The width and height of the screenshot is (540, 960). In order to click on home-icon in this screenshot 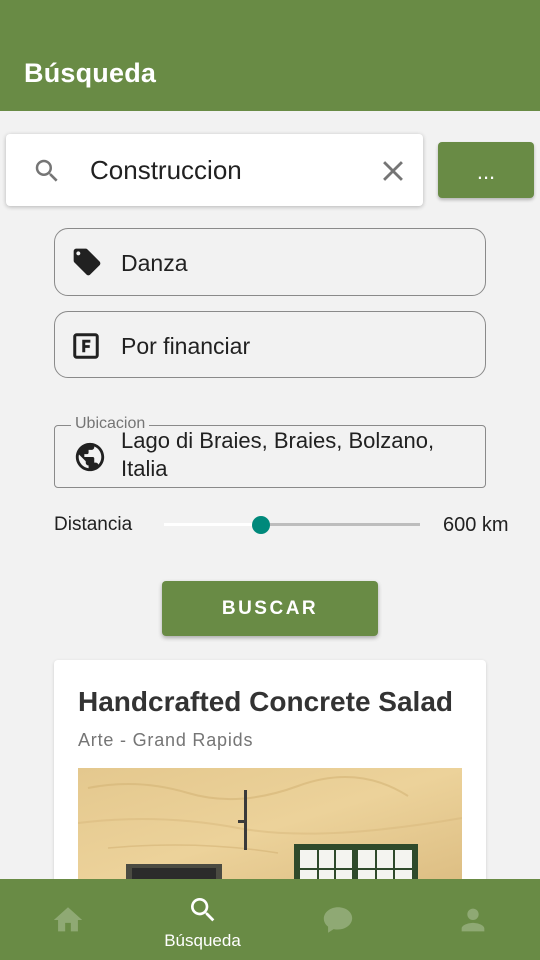, I will do `click(67, 919)`.